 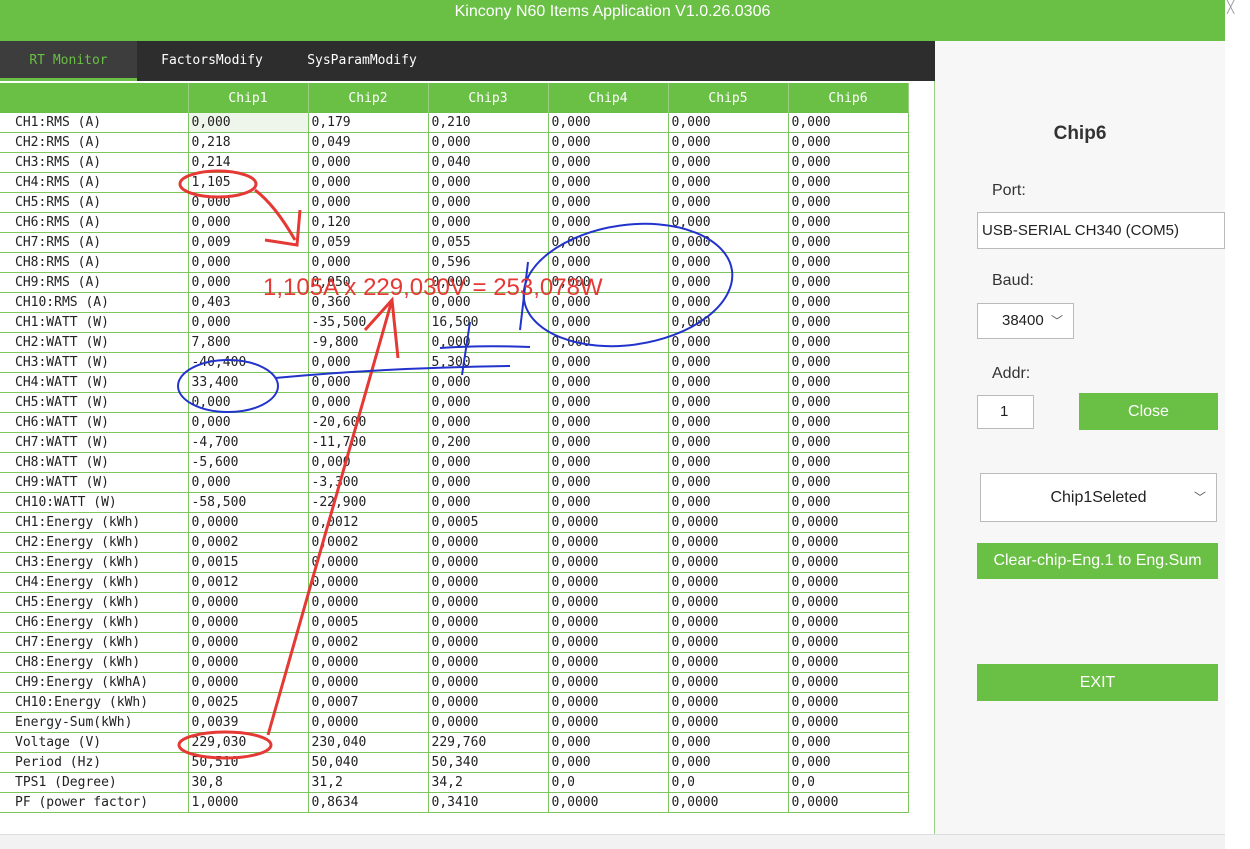 What do you see at coordinates (368, 98) in the screenshot?
I see `column-header-chip2: Chip2` at bounding box center [368, 98].